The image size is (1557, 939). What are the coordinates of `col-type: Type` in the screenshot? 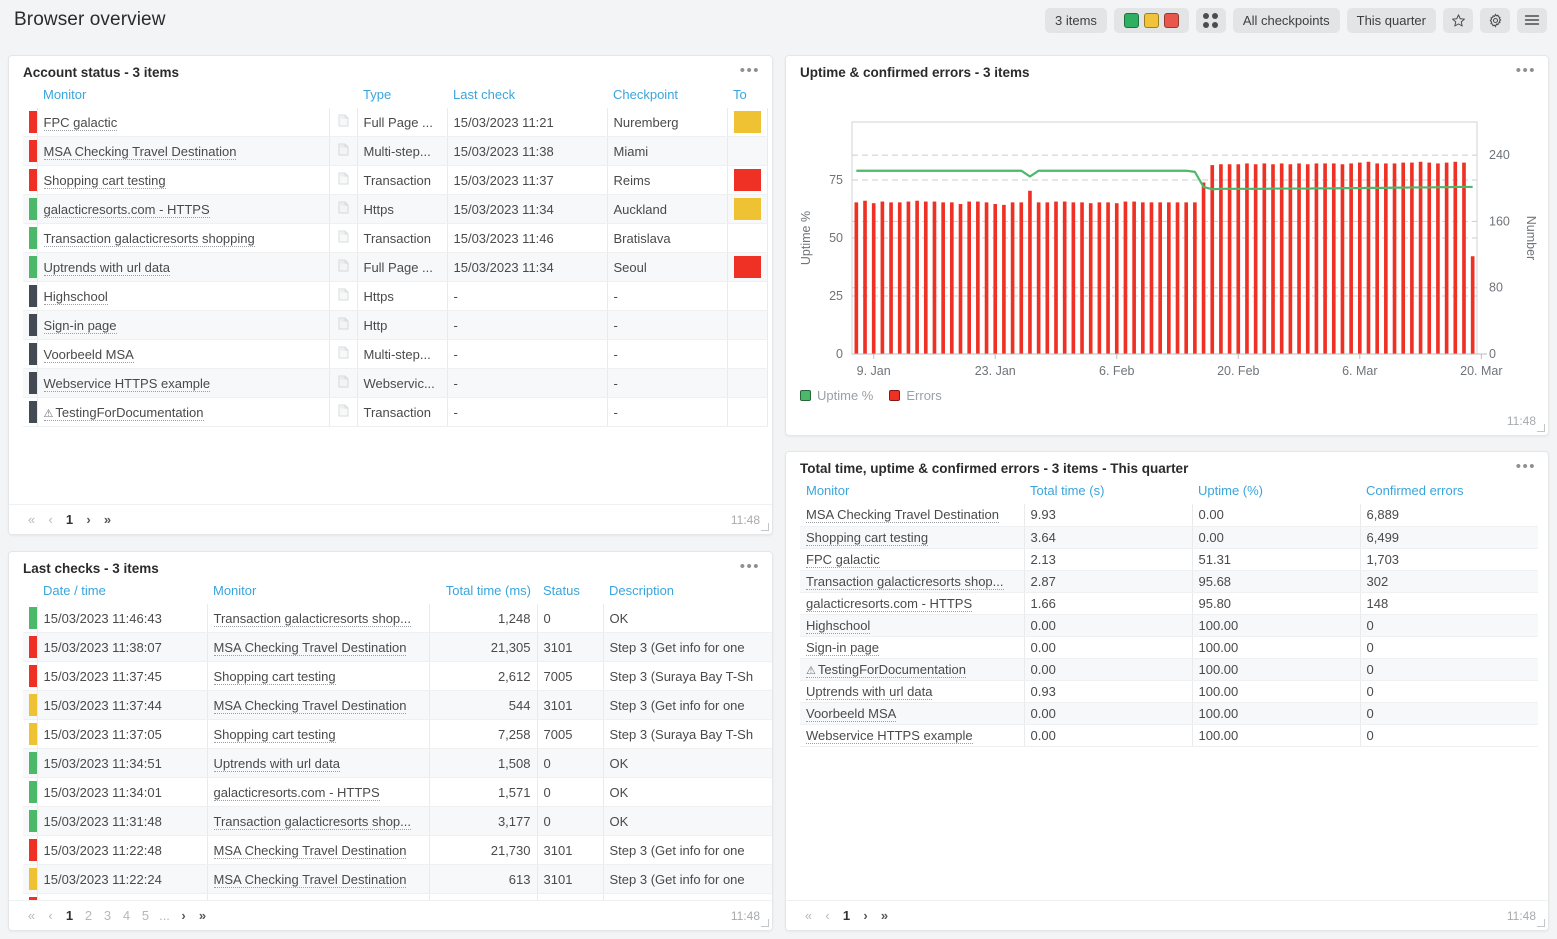 It's located at (402, 96).